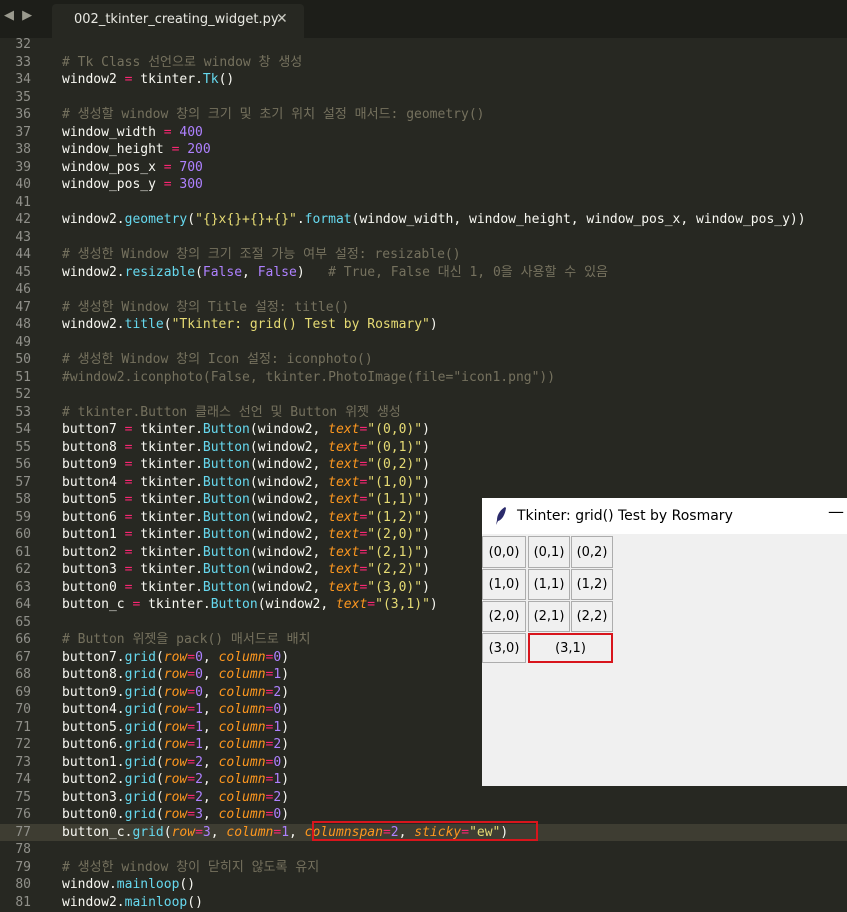 The height and width of the screenshot is (912, 847). Describe the element at coordinates (191, 867) in the screenshot. I see `code-text: # 생성한 window 창이 닫히지 않도록 유지` at that location.